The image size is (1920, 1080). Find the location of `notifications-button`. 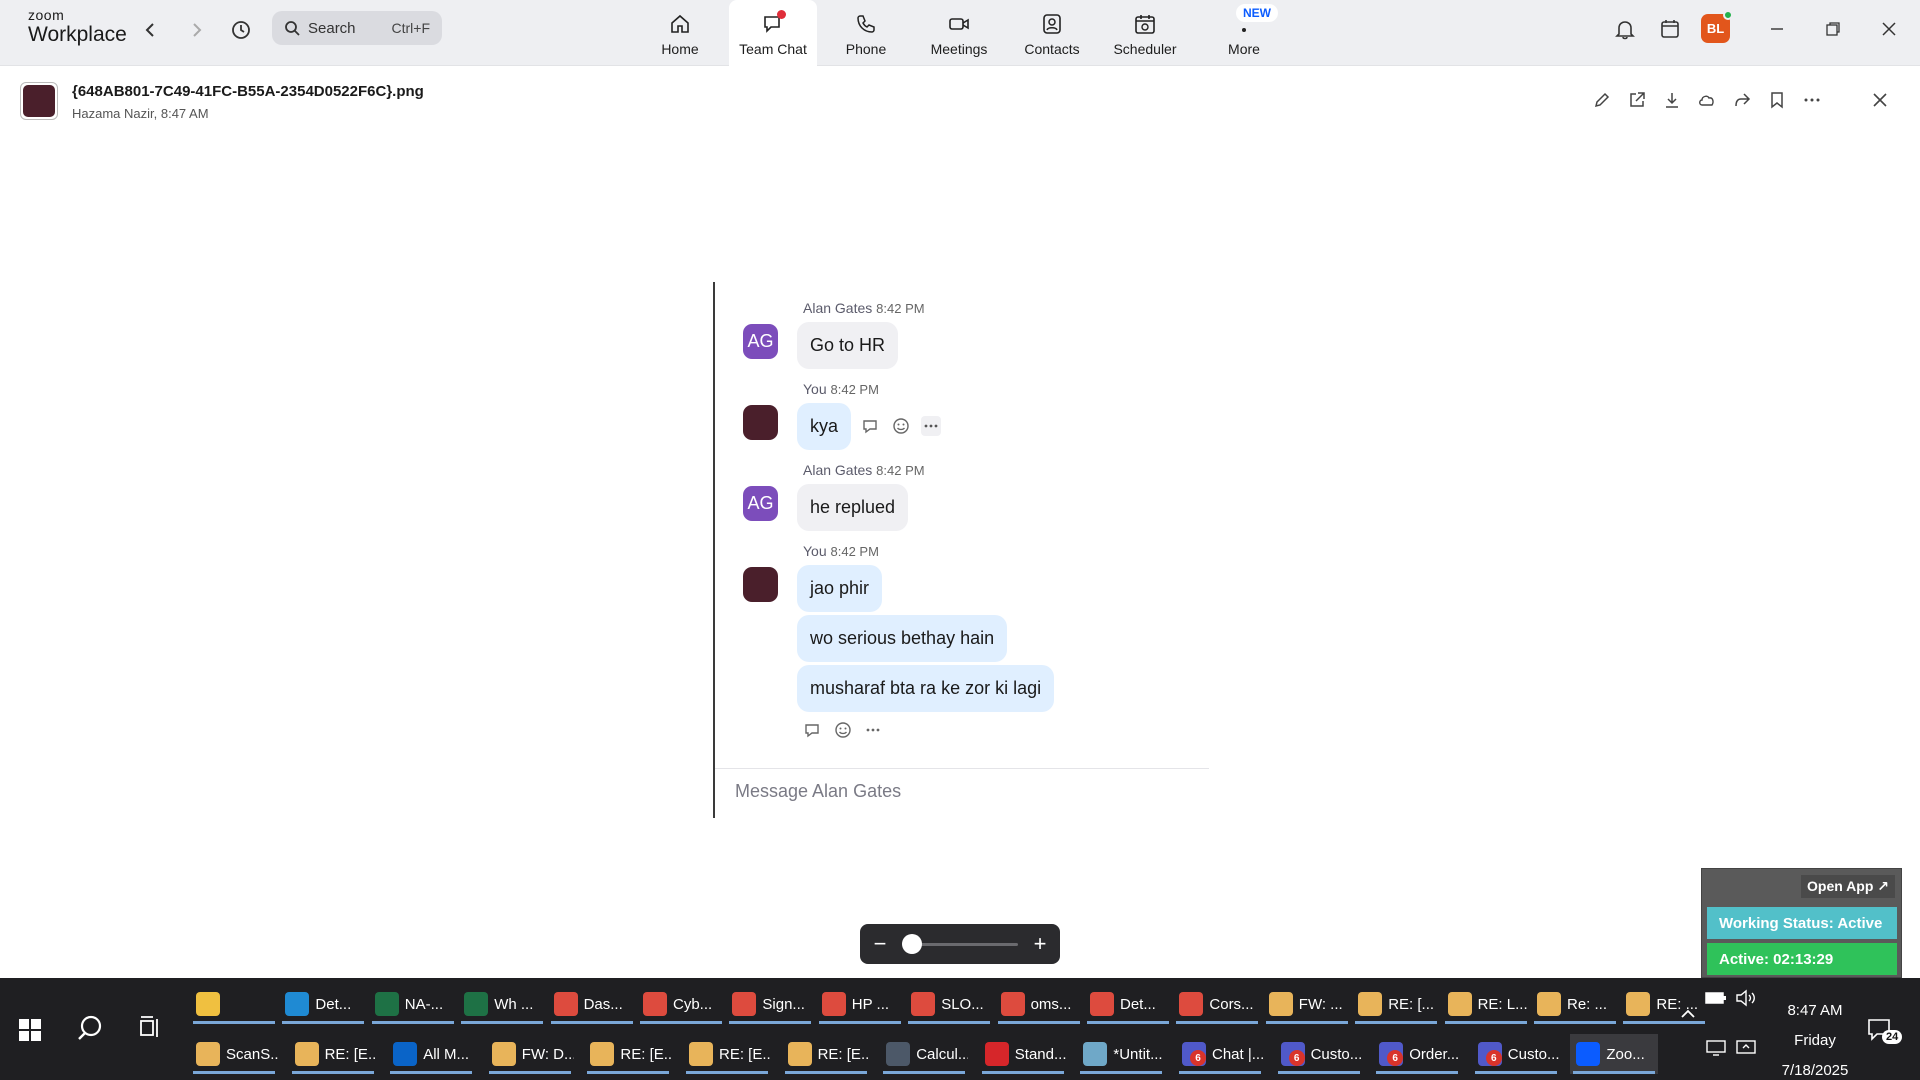

notifications-button is located at coordinates (1625, 29).